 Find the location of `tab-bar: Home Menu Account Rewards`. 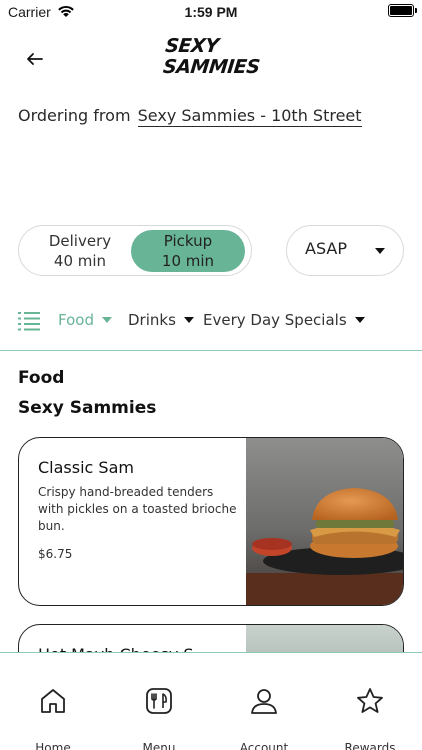

tab-bar: Home Menu Account Rewards is located at coordinates (211, 701).